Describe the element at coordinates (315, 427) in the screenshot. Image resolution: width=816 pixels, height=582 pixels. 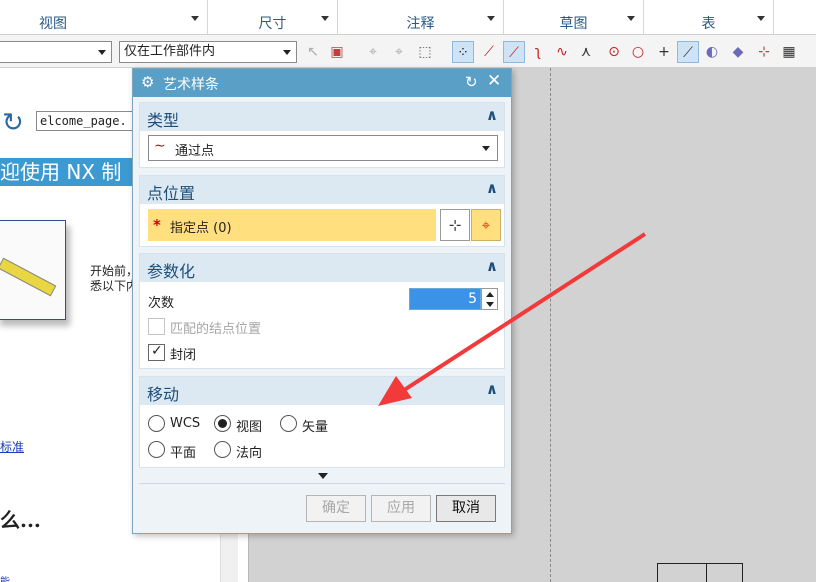
I see `radio-vector-label: 矢量` at that location.